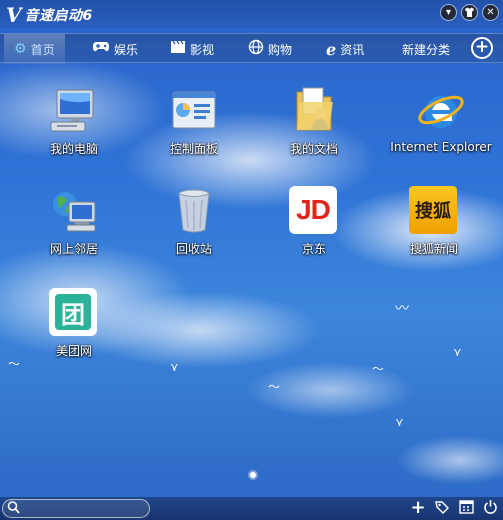 This screenshot has height=520, width=503. What do you see at coordinates (178, 49) in the screenshot?
I see `film-icon` at bounding box center [178, 49].